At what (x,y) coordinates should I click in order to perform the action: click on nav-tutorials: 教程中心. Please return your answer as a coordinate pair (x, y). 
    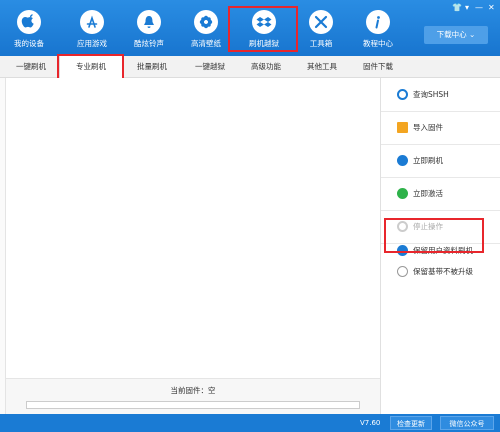
    Looking at the image, I should click on (378, 29).